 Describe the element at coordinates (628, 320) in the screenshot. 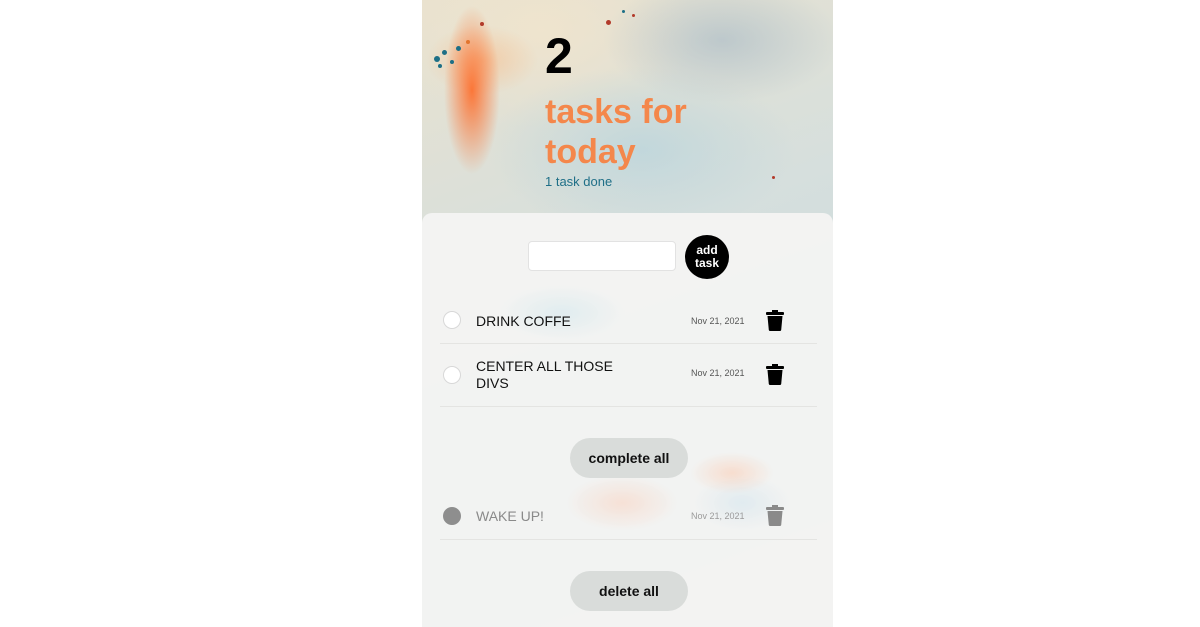

I see `task-row: DRINK COFFE Nov 21, 2021` at that location.